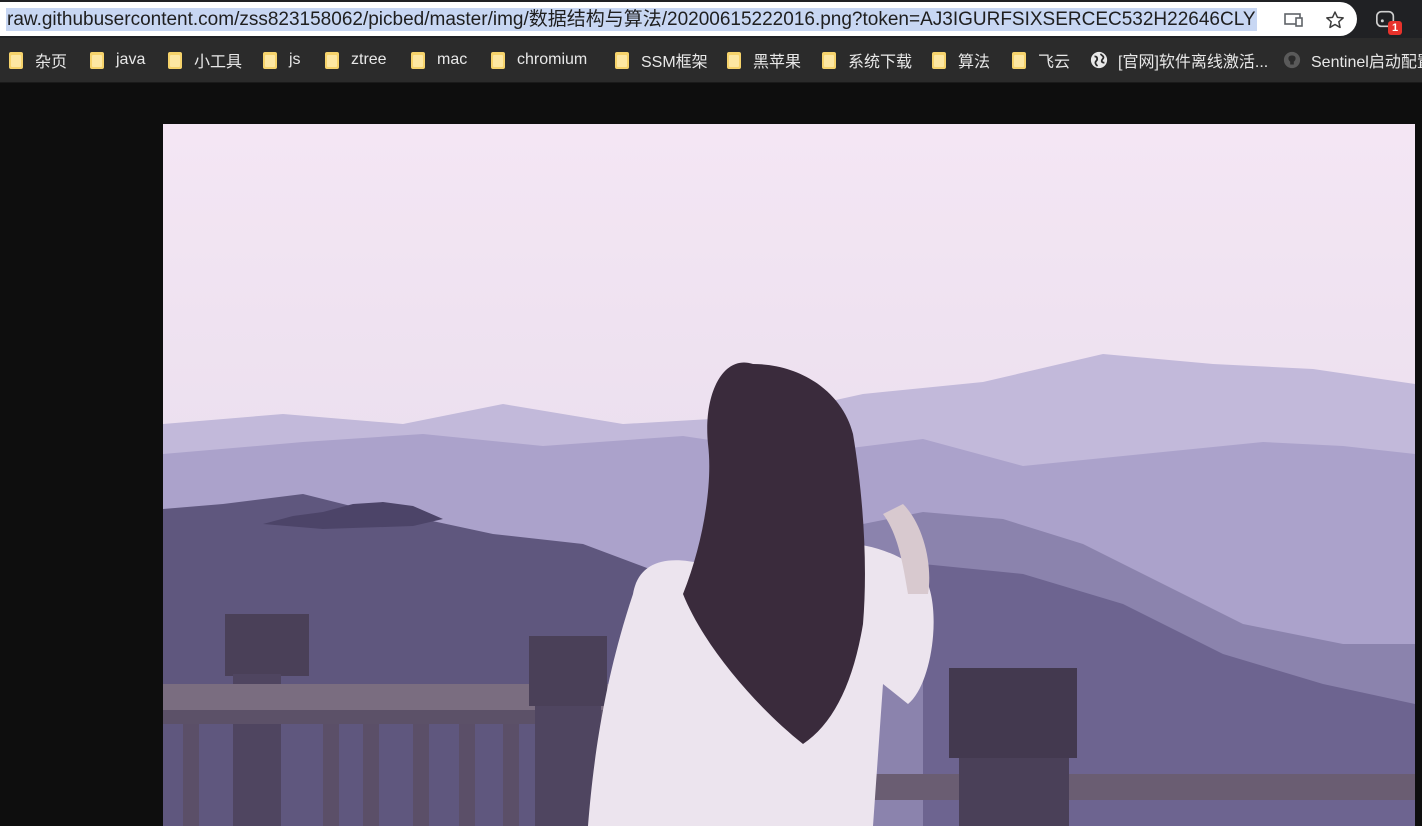 The height and width of the screenshot is (826, 1422). What do you see at coordinates (452, 59) in the screenshot?
I see `bookmark-label: mac` at bounding box center [452, 59].